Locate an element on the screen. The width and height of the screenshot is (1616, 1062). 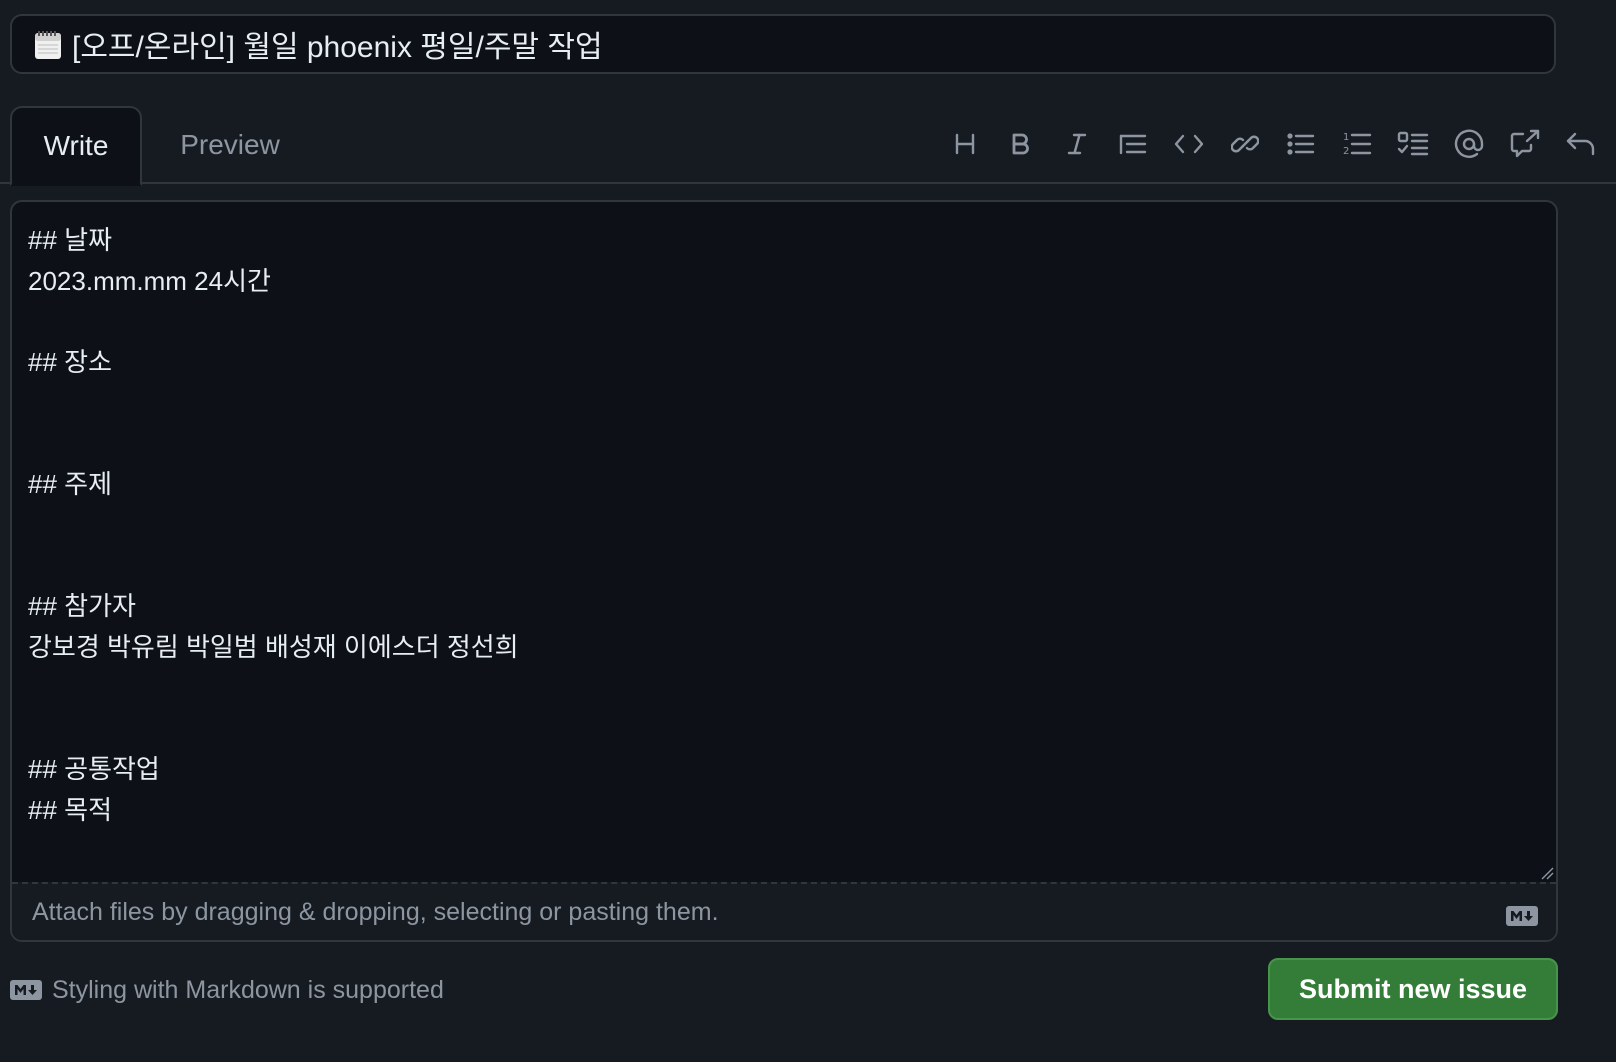
italic-icon is located at coordinates (1077, 144).